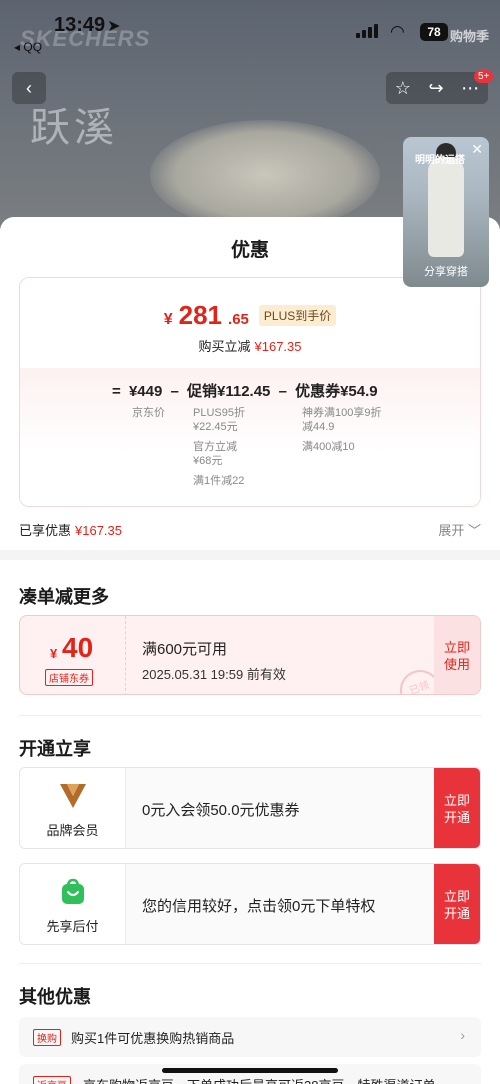 Image resolution: width=500 pixels, height=1084 pixels. What do you see at coordinates (250, 1070) in the screenshot?
I see `home-indicator` at bounding box center [250, 1070].